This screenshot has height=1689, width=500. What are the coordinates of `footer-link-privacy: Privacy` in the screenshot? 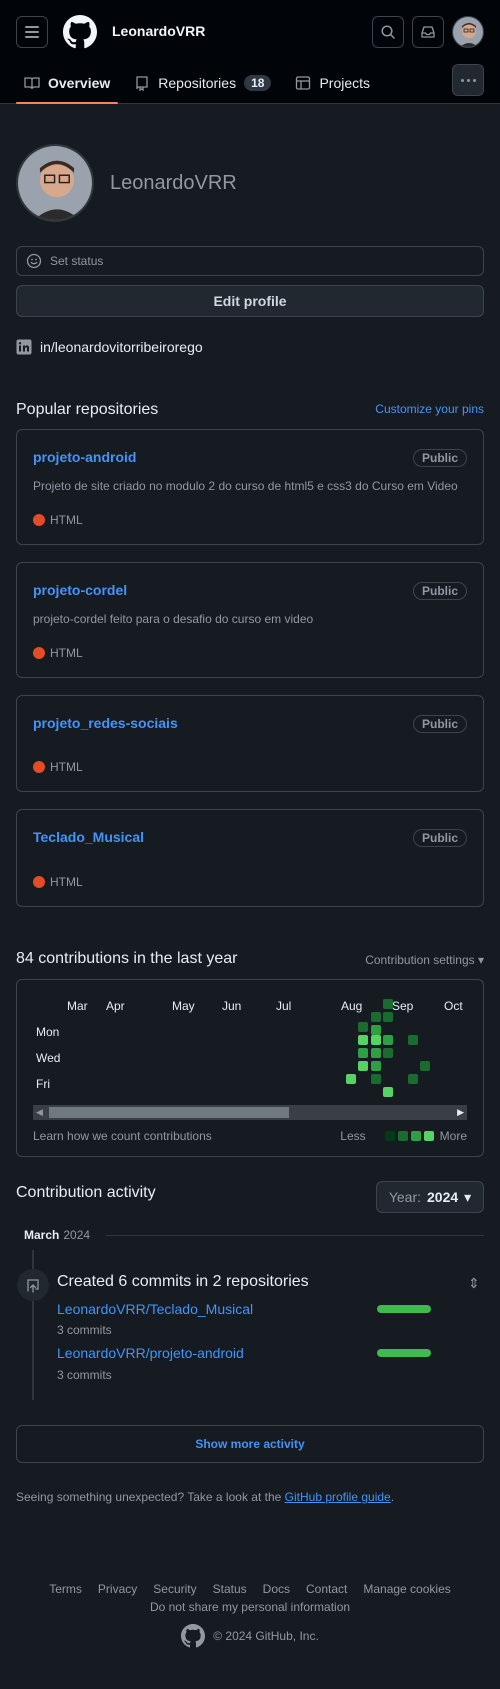 It's located at (117, 1589).